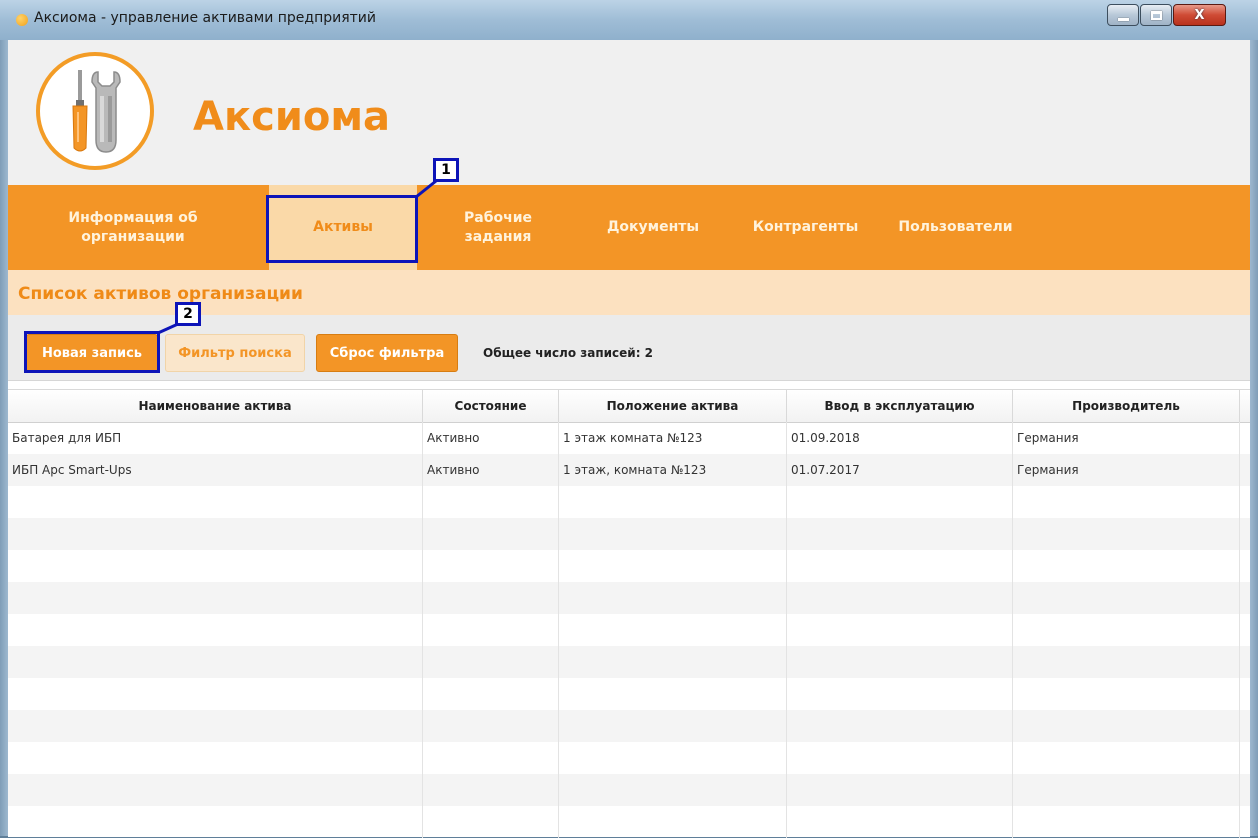 The height and width of the screenshot is (838, 1258). I want to click on window-frame-right, so click(1254, 438).